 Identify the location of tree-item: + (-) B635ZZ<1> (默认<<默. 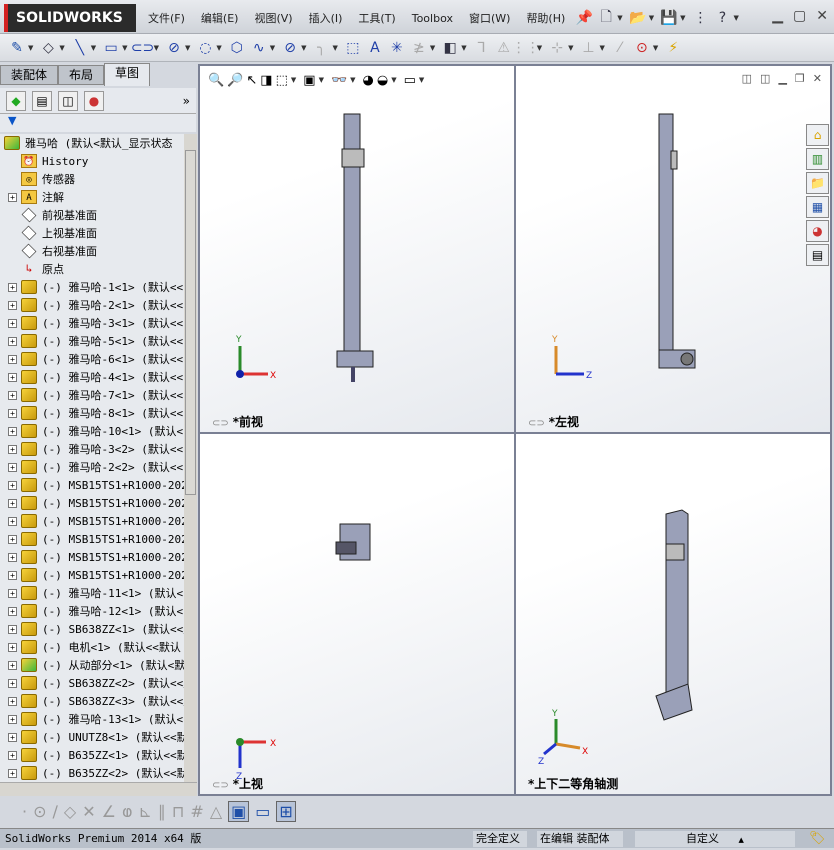
(92, 755).